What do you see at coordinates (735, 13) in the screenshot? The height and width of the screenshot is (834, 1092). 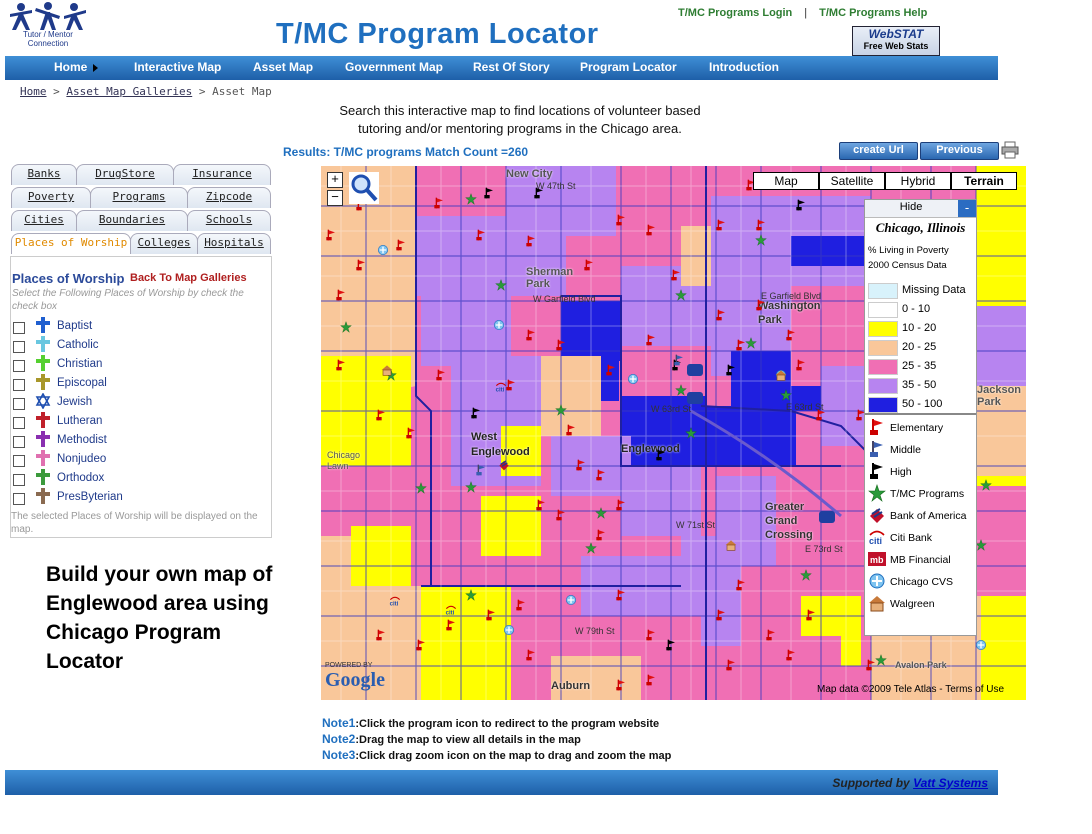 I see `programs-login-link: T/MC Programs Login` at bounding box center [735, 13].